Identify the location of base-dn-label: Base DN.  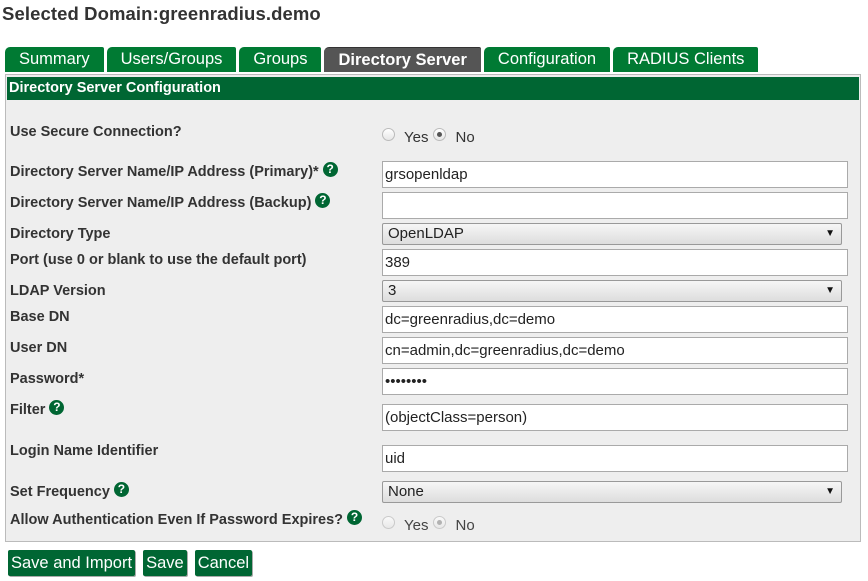
(40, 317).